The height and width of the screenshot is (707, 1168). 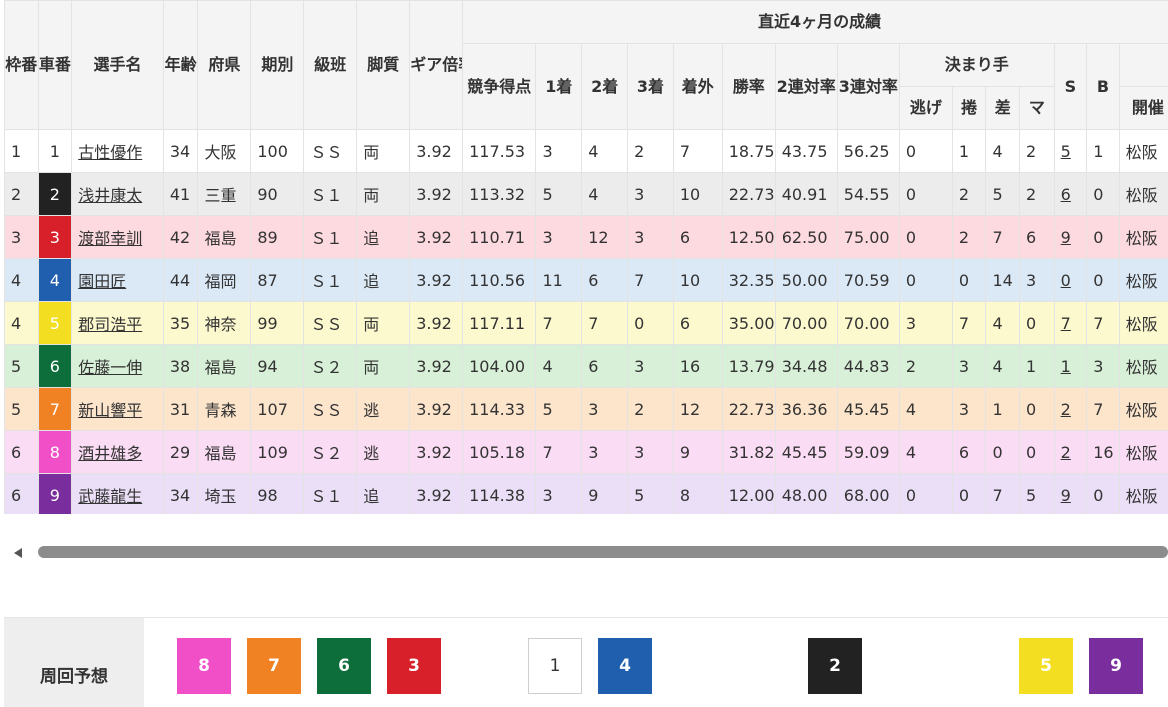 I want to click on rider-name-link: 古性優作, so click(x=110, y=152).